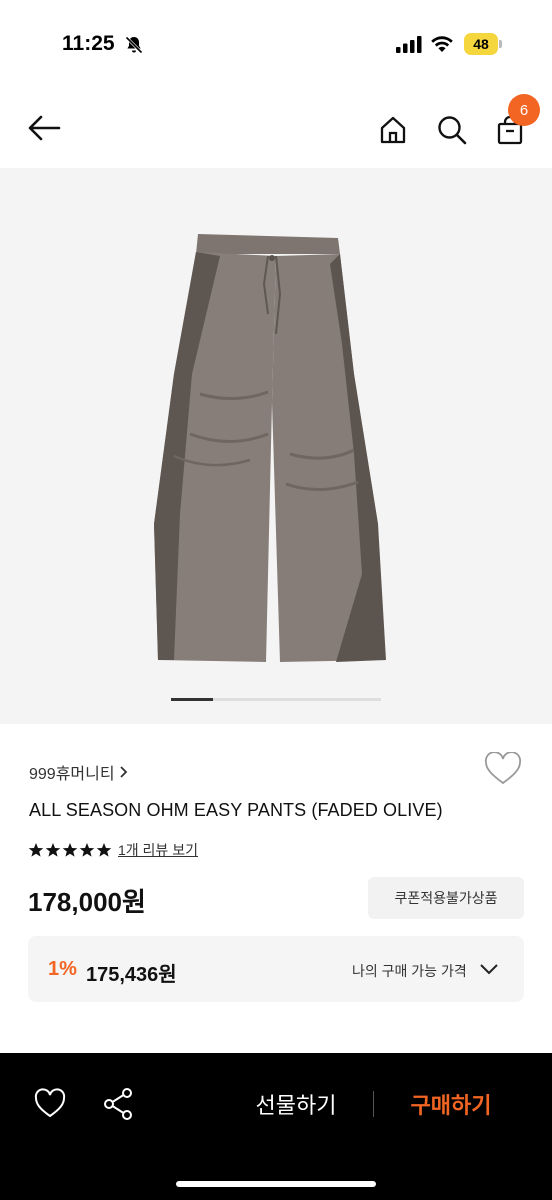 This screenshot has width=552, height=1200. I want to click on status-time: 11:25, so click(88, 43).